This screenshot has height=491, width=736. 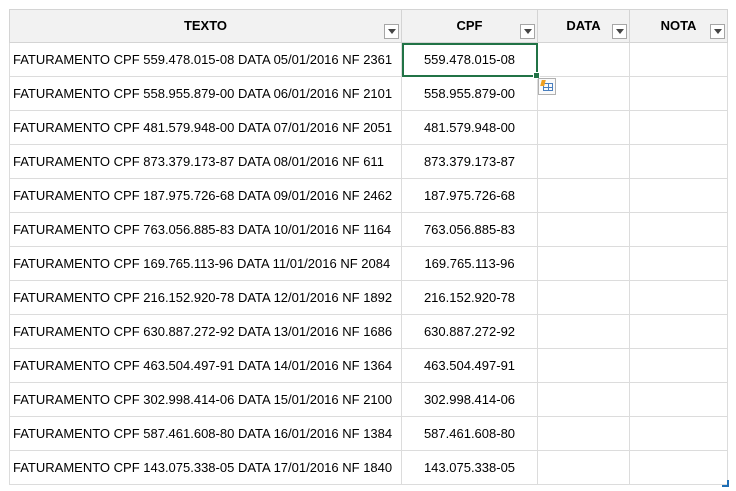 I want to click on cell-cpf: 302.998.414-06, so click(x=469, y=399).